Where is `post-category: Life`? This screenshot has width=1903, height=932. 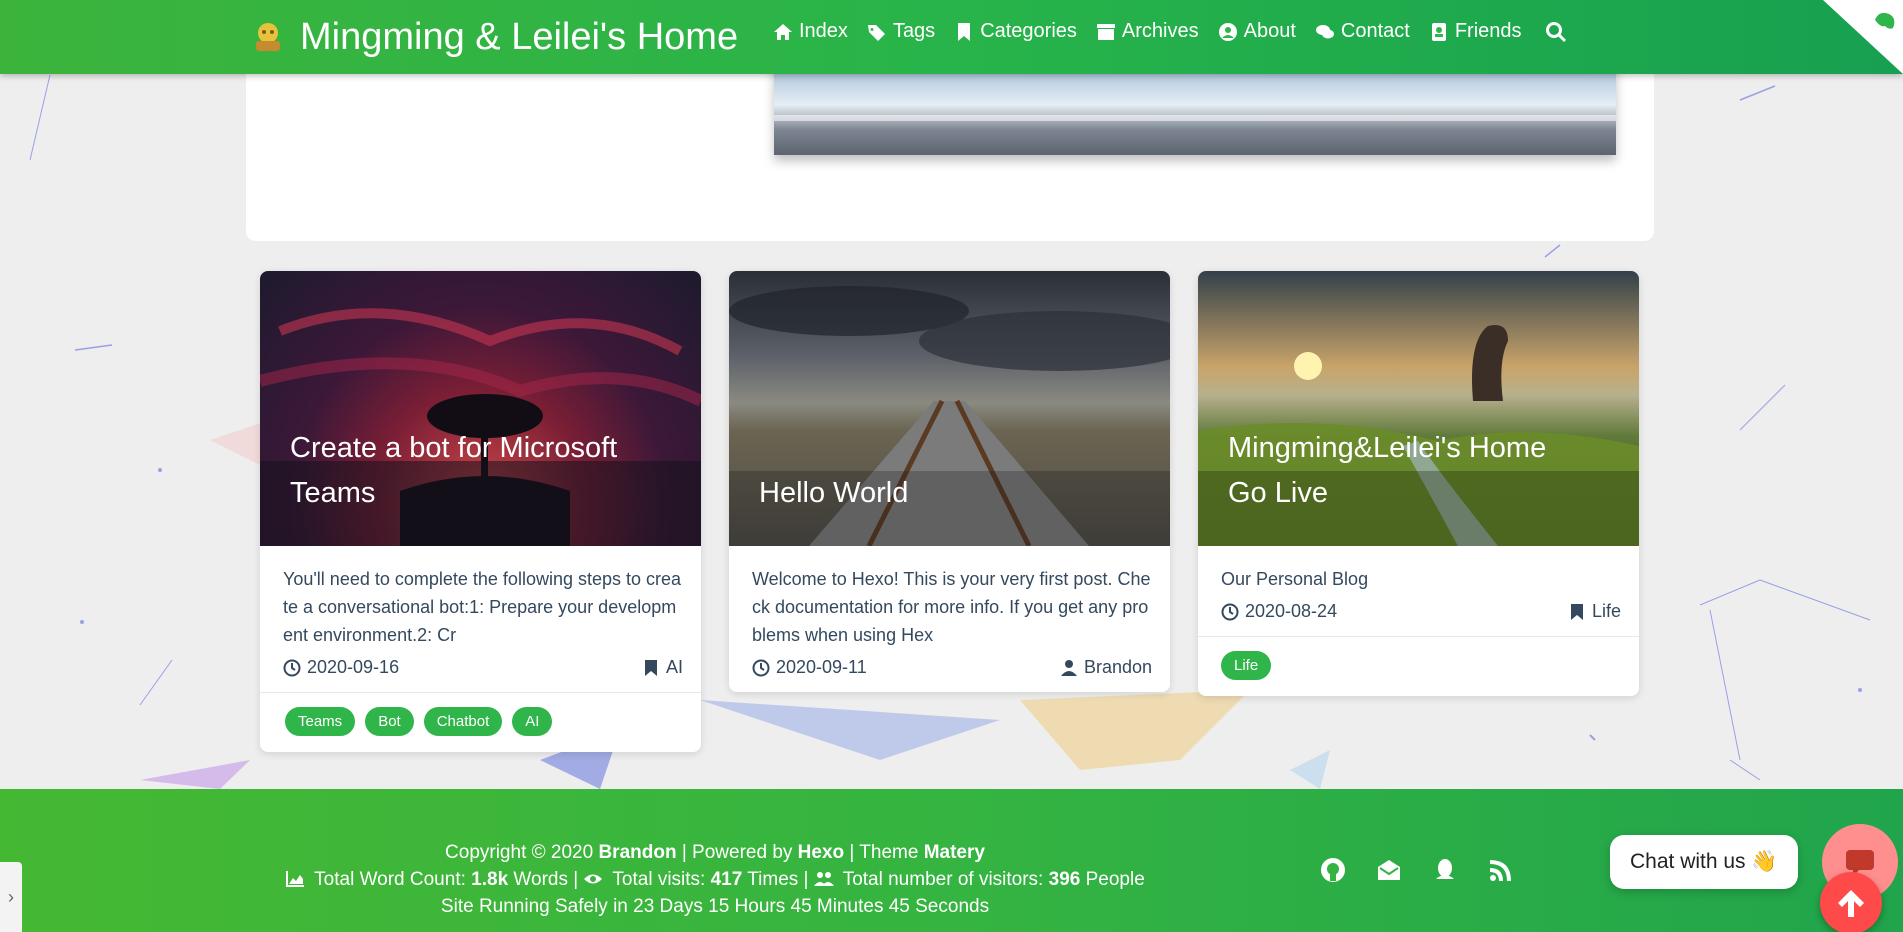 post-category: Life is located at coordinates (1606, 611).